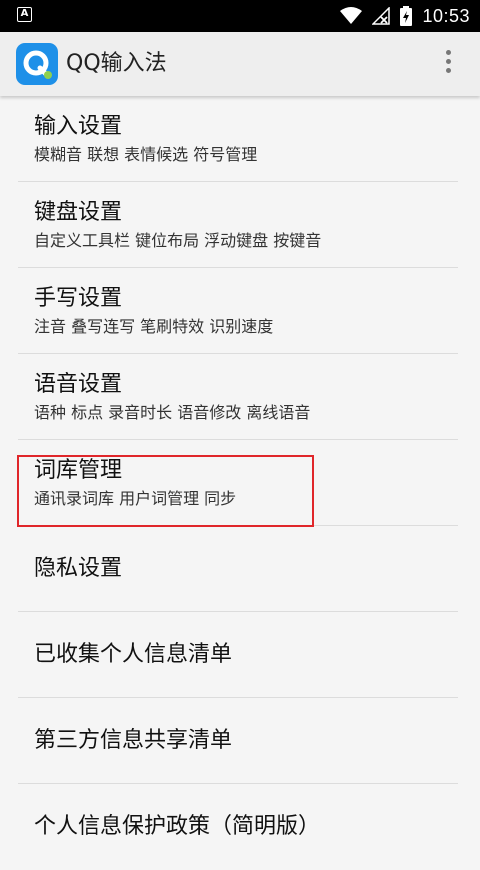 The width and height of the screenshot is (480, 870). Describe the element at coordinates (240, 741) in the screenshot. I see `settings-item-third-party-sharing: 第三方信息共享清单` at that location.